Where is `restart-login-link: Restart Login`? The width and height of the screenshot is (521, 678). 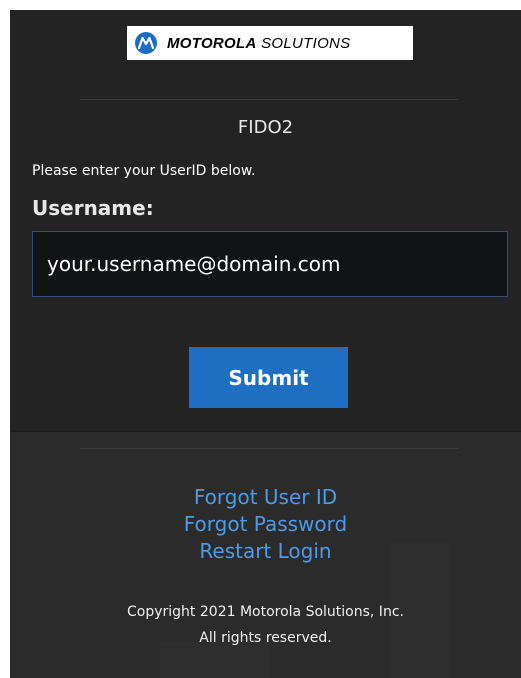 restart-login-link: Restart Login is located at coordinates (265, 551).